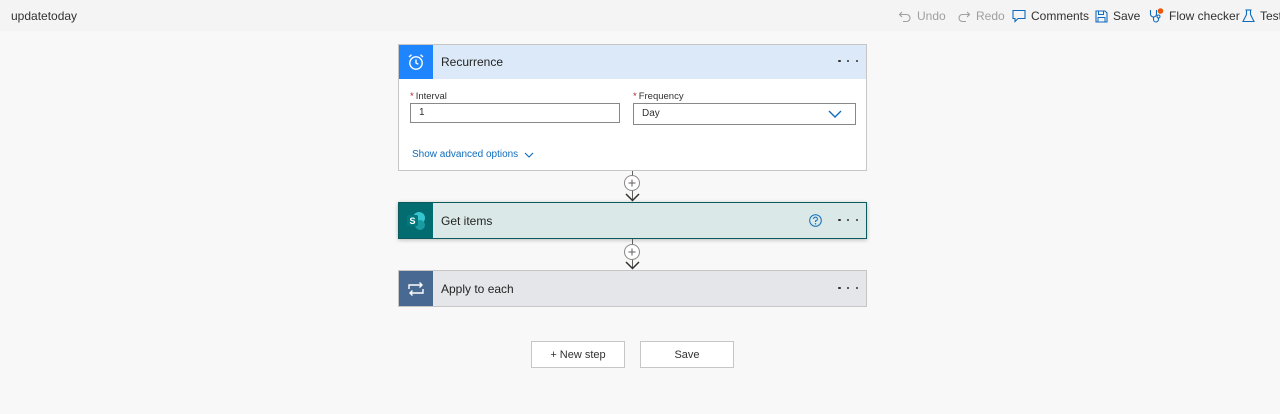  Describe the element at coordinates (1101, 16) in the screenshot. I see `save-icon` at that location.